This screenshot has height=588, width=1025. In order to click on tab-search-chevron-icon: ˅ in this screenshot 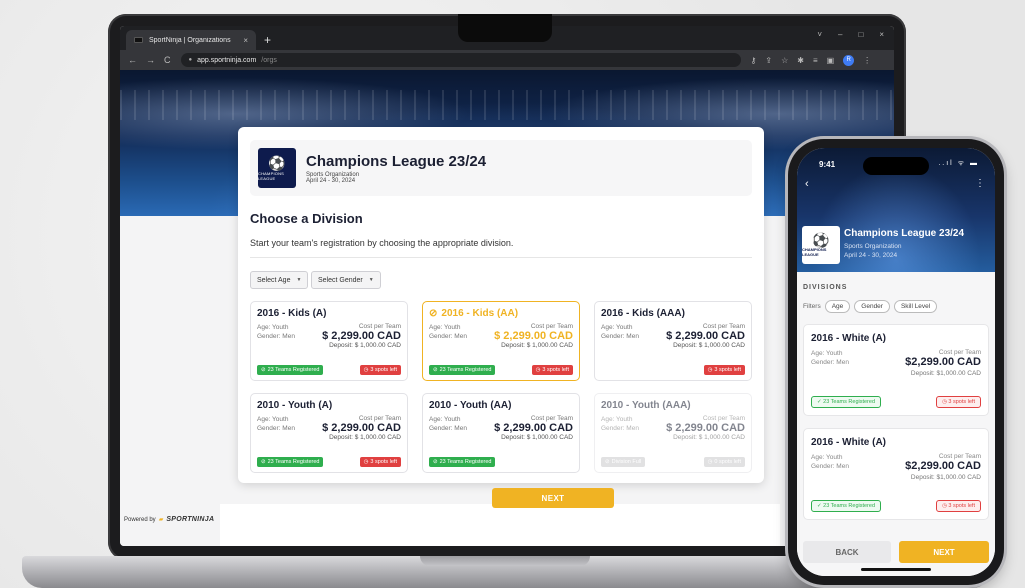, I will do `click(819, 34)`.